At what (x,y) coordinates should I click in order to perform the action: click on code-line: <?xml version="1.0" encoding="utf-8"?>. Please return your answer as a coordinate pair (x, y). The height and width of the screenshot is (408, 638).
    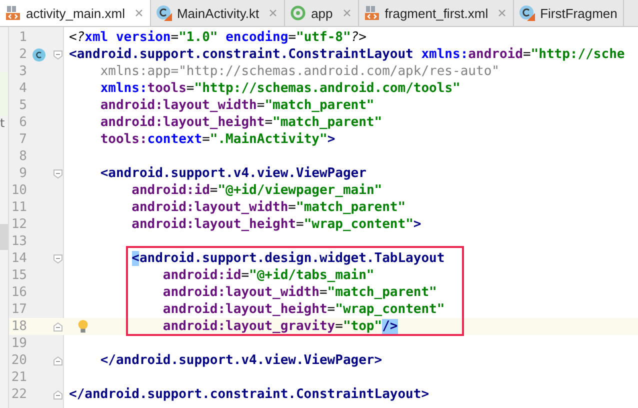
    Looking at the image, I should click on (217, 37).